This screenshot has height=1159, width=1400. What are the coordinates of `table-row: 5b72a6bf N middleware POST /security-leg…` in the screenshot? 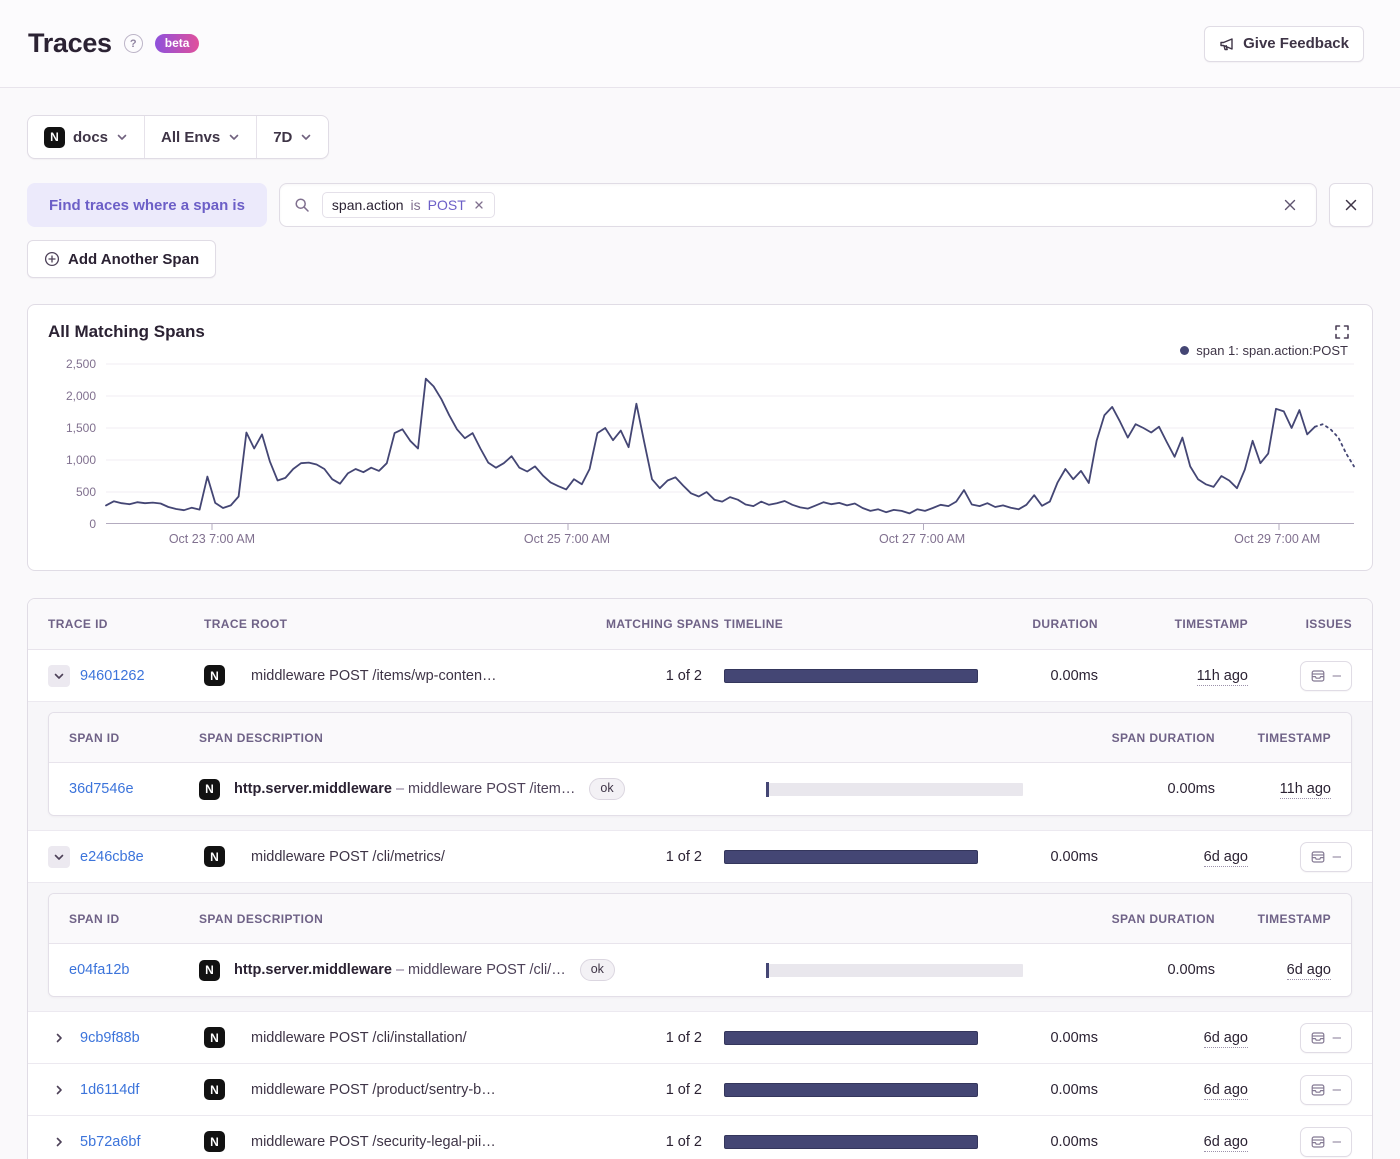 It's located at (700, 1137).